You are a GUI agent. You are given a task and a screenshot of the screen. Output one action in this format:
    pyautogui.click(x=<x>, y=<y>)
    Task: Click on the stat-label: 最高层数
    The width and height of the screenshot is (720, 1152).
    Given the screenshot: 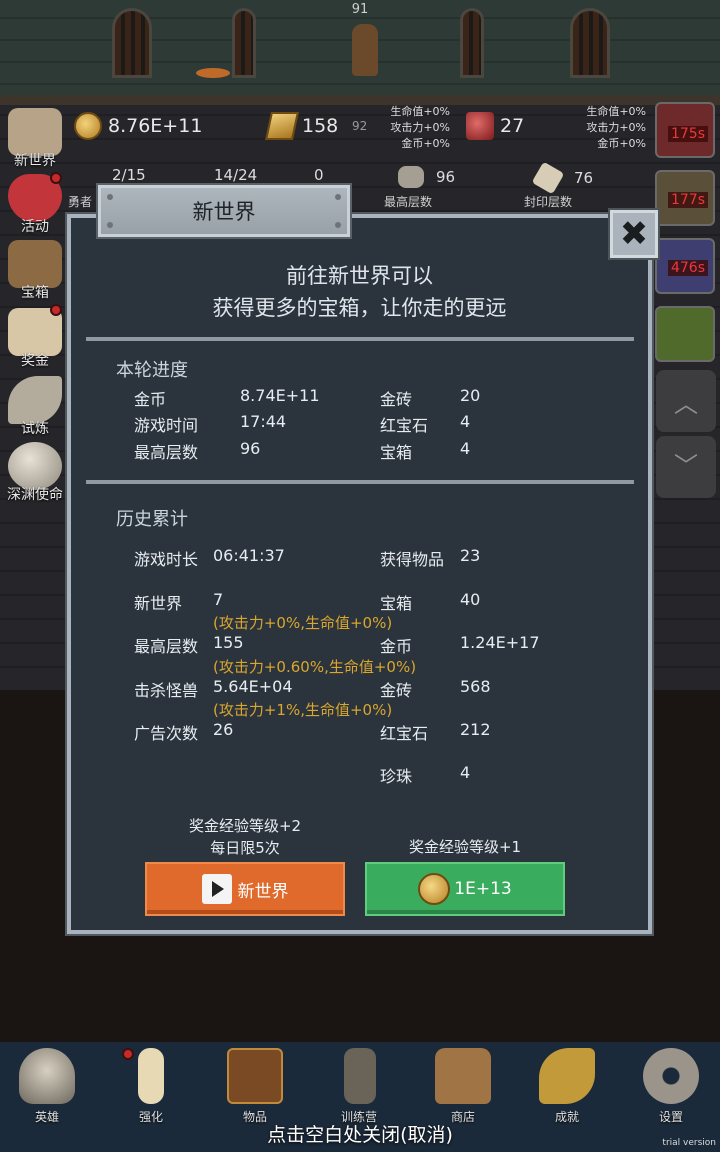 What is the action you would take?
    pyautogui.click(x=166, y=646)
    